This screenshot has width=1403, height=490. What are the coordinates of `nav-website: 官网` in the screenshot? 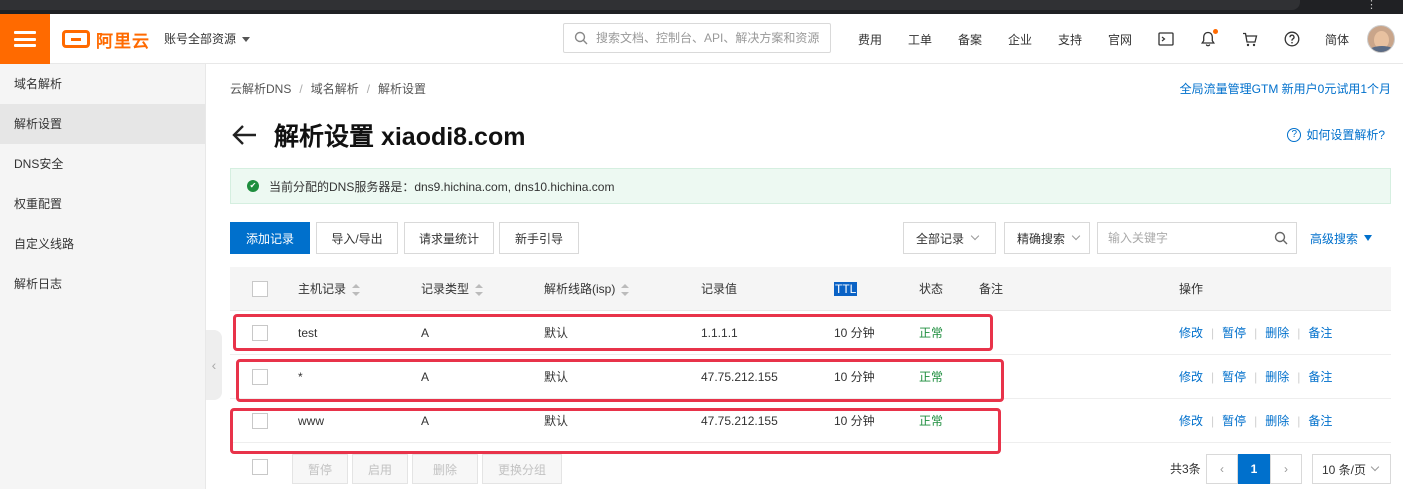 It's located at (1120, 39).